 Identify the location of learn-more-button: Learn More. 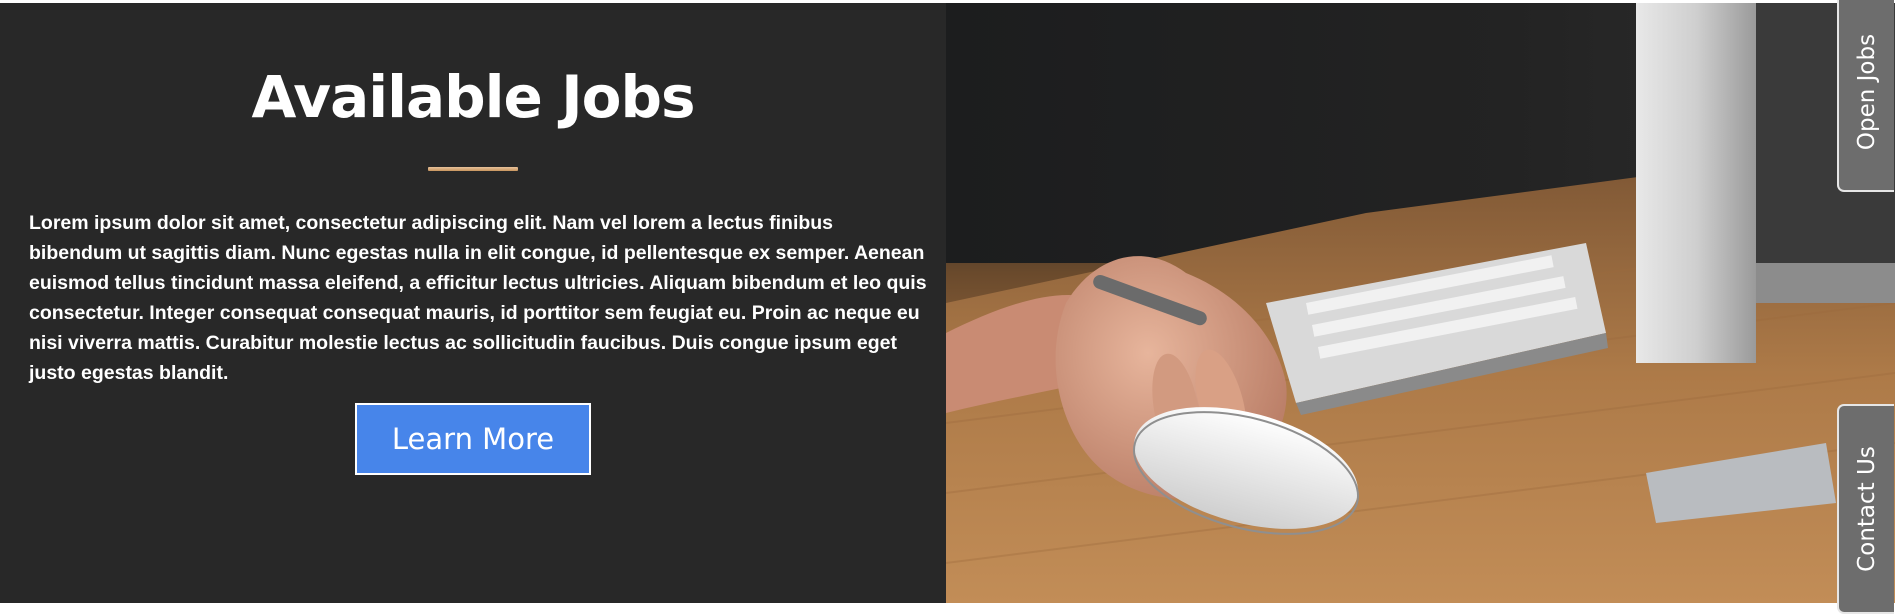
(473, 439).